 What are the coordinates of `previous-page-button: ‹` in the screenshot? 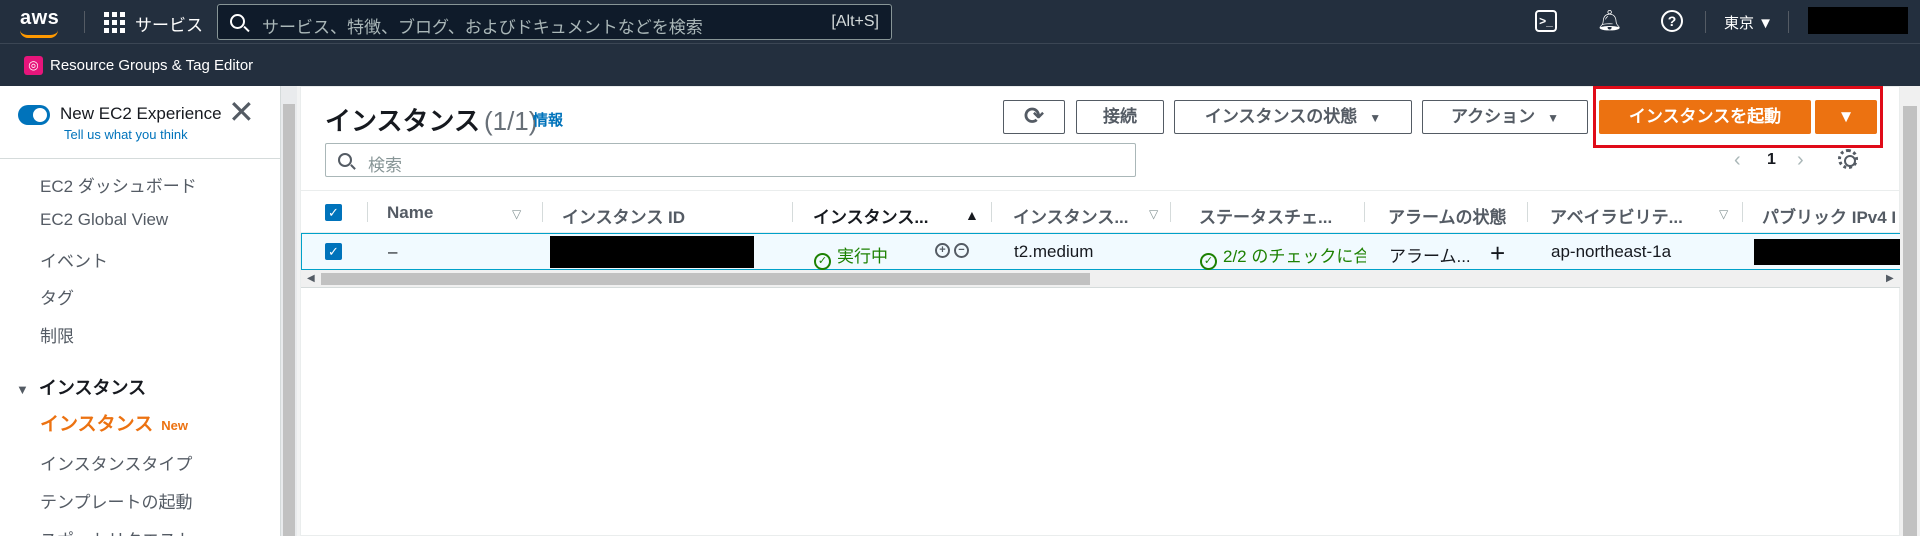 It's located at (1737, 160).